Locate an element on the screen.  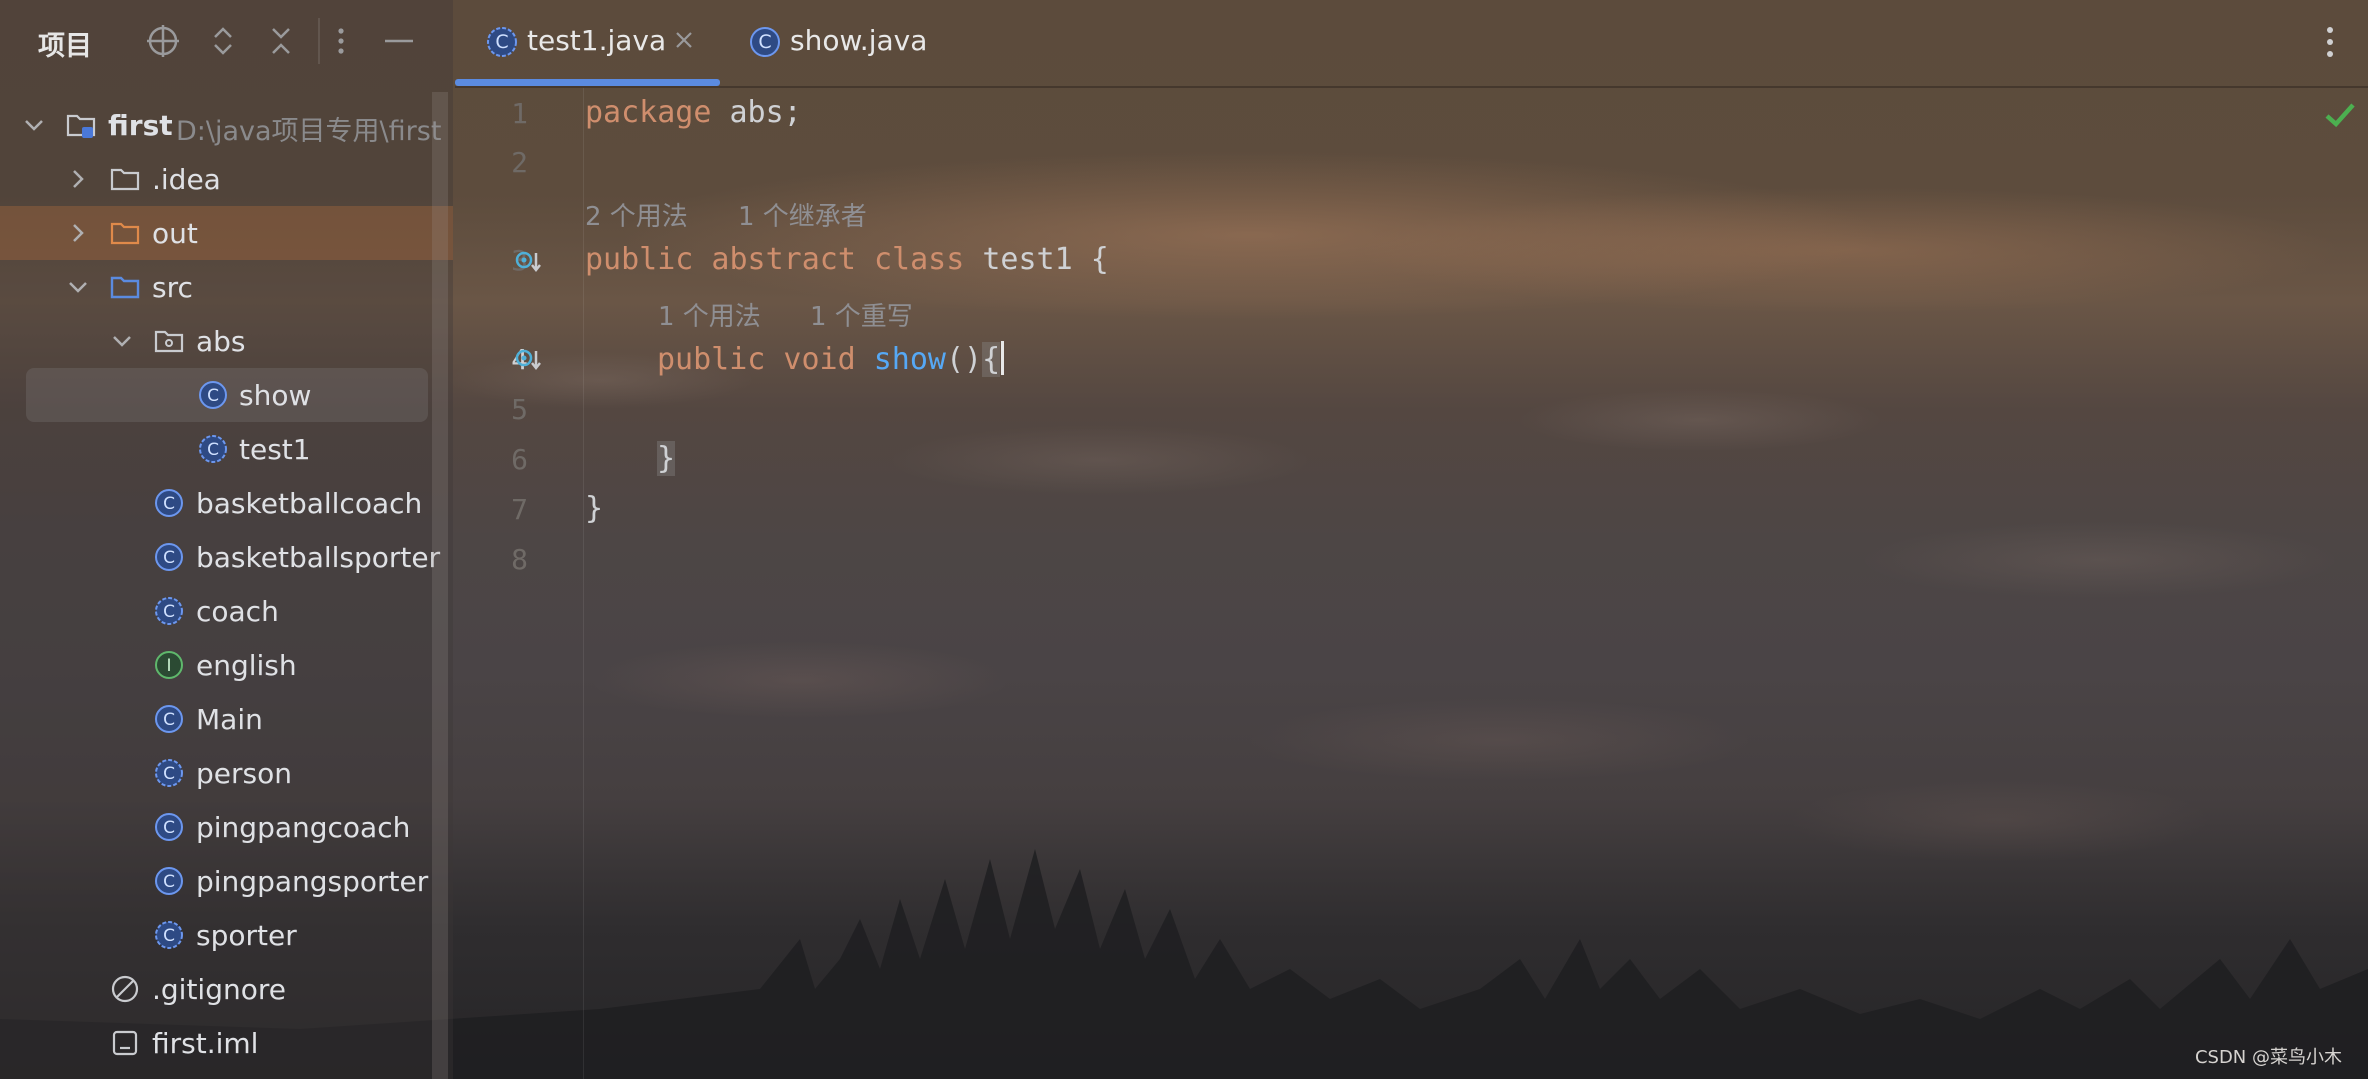
inheritors-hint: 1 个继承者 is located at coordinates (802, 214).